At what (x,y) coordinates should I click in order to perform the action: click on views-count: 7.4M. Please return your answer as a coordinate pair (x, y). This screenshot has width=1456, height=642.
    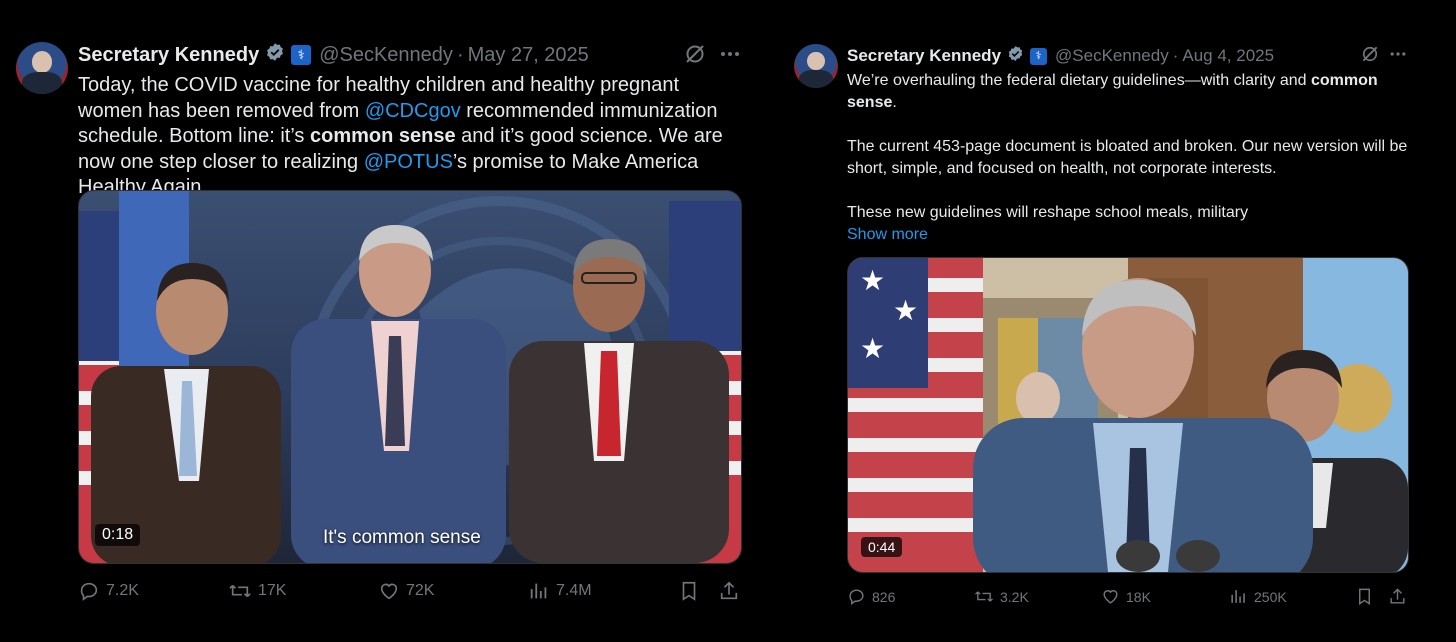
    Looking at the image, I should click on (574, 590).